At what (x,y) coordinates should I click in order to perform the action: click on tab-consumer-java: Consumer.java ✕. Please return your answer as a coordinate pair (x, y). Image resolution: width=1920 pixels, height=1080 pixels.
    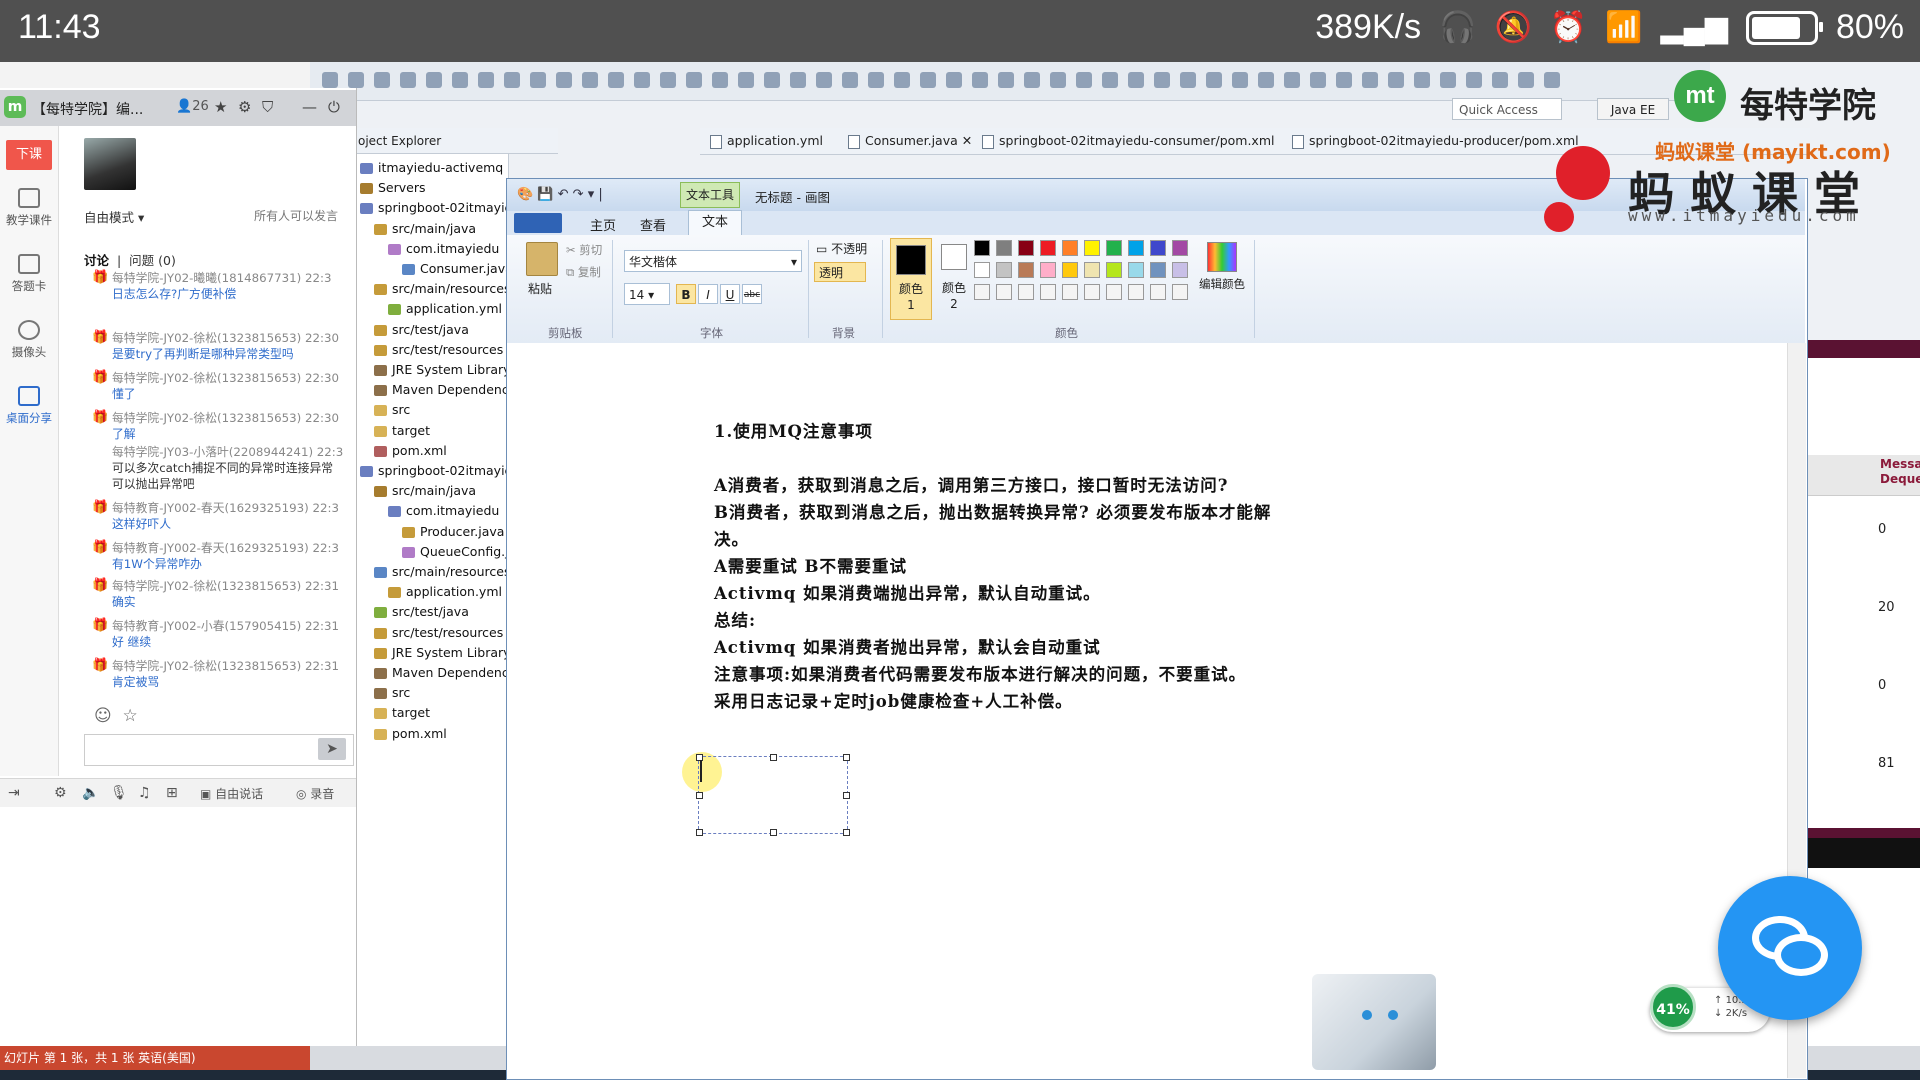
    Looking at the image, I should click on (910, 141).